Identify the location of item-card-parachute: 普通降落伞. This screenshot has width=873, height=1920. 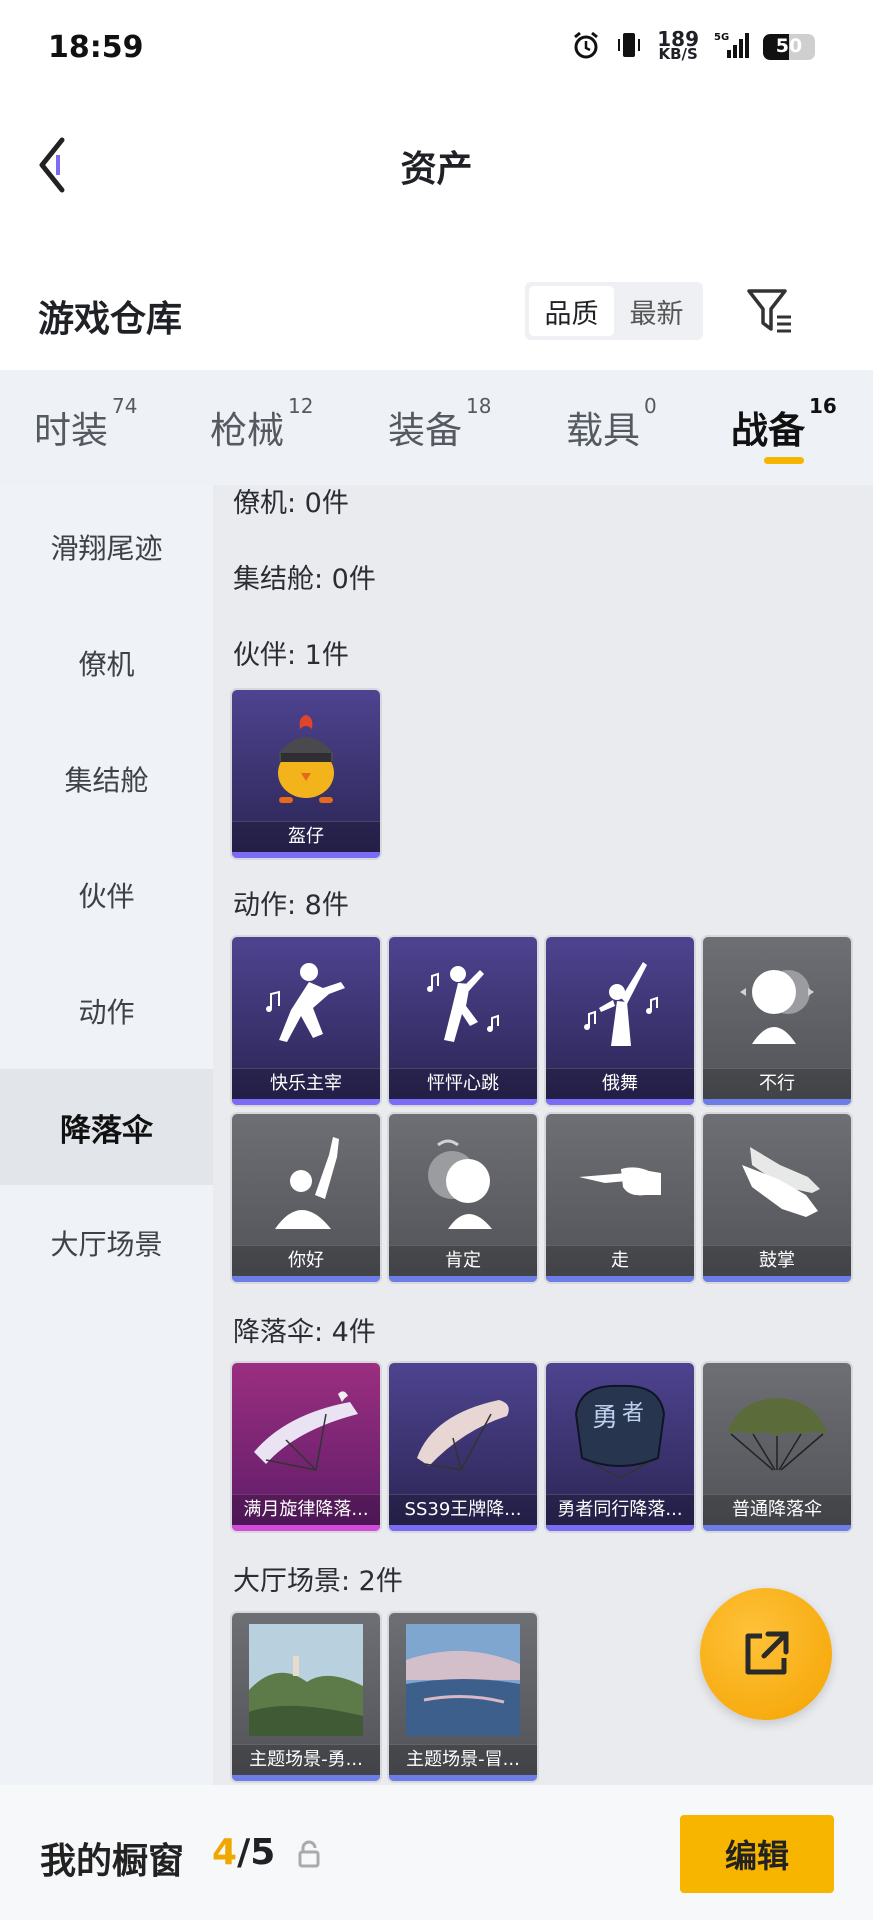
(777, 1447).